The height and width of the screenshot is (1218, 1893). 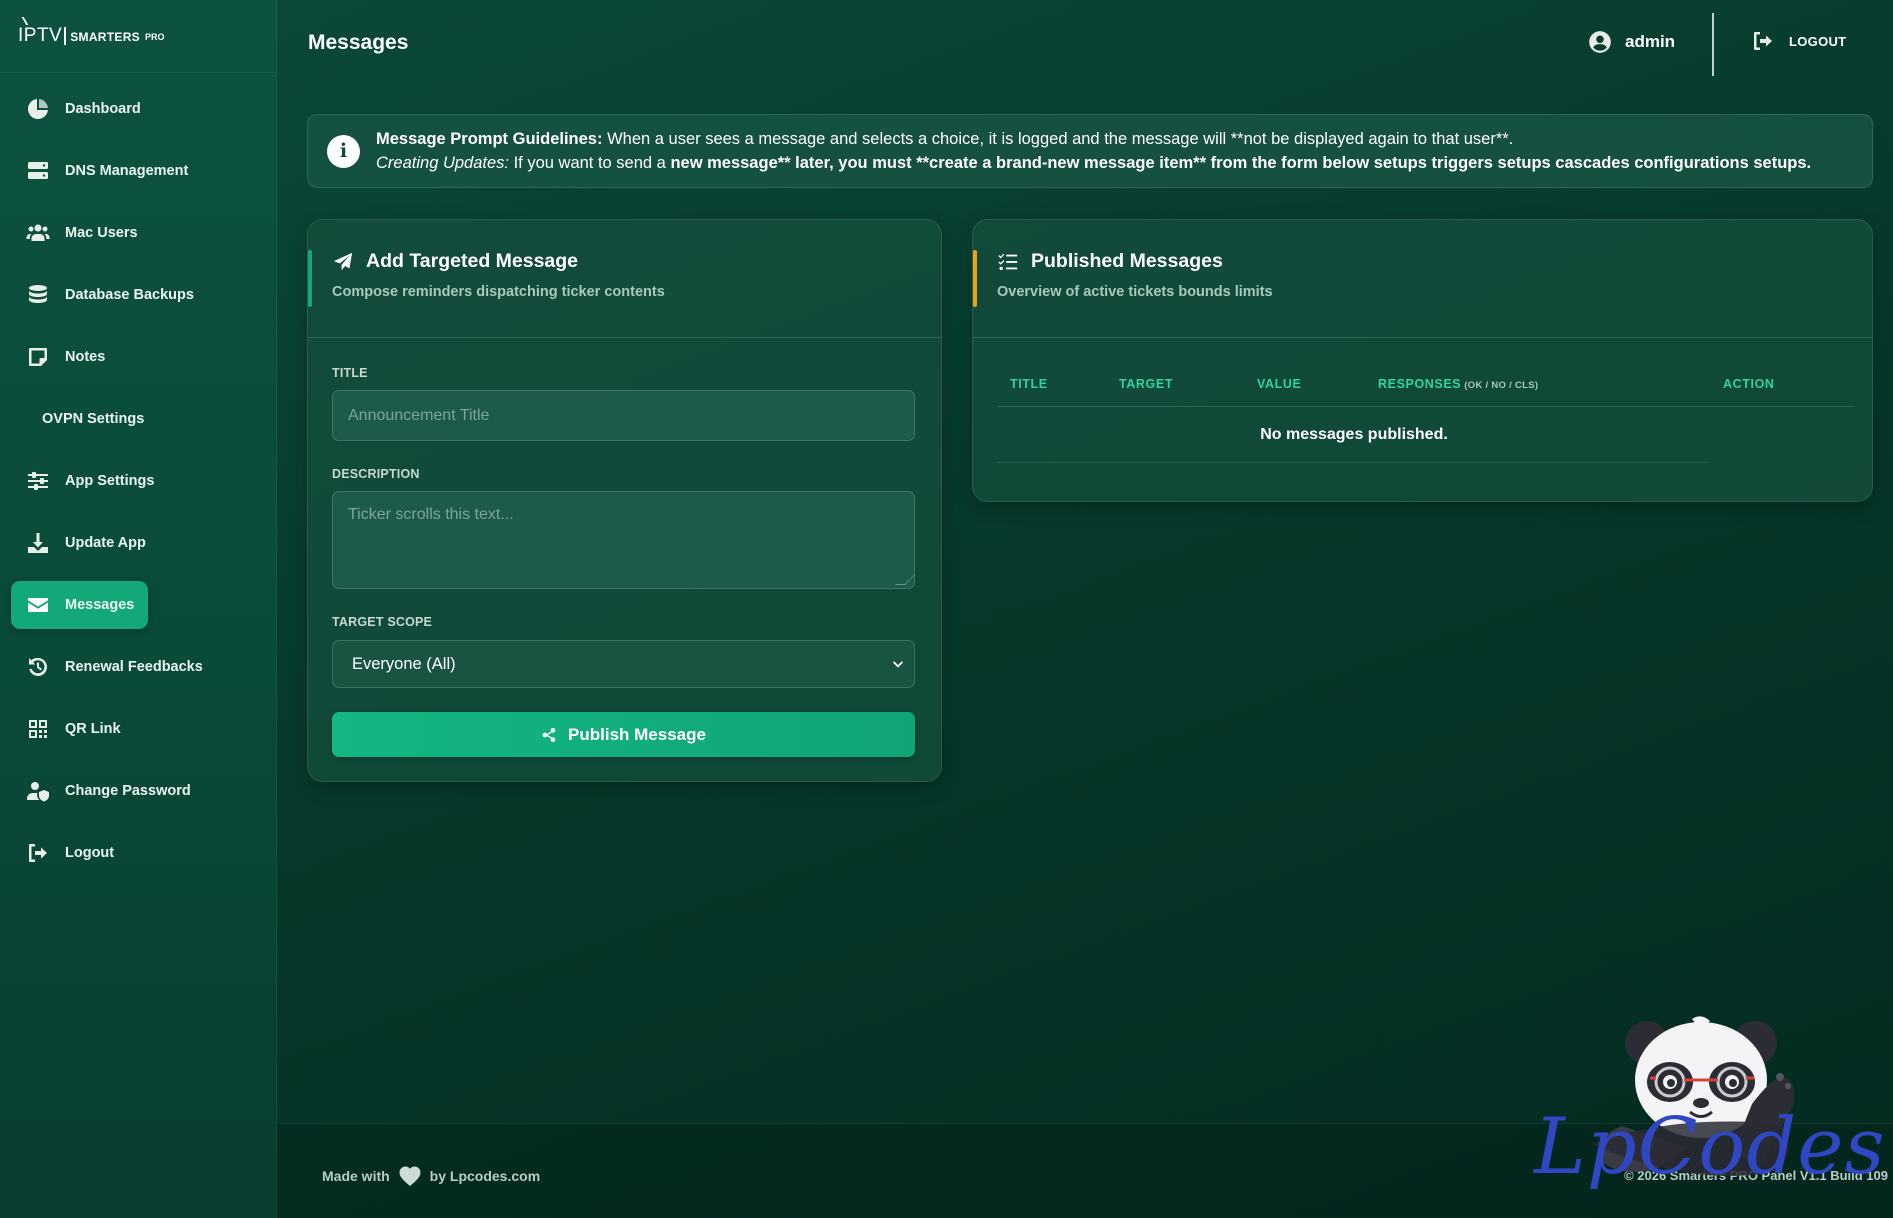 I want to click on share-nodes-icon, so click(x=549, y=734).